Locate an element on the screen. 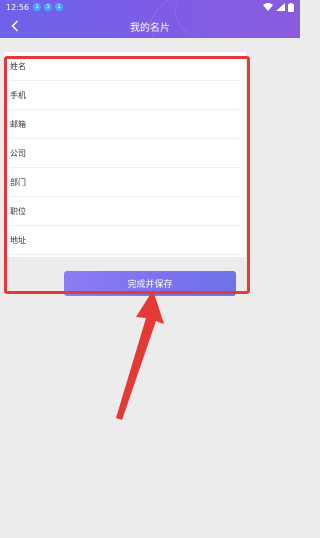 Image resolution: width=320 pixels, height=538 pixels. field-label: 地址 is located at coordinates (18, 240).